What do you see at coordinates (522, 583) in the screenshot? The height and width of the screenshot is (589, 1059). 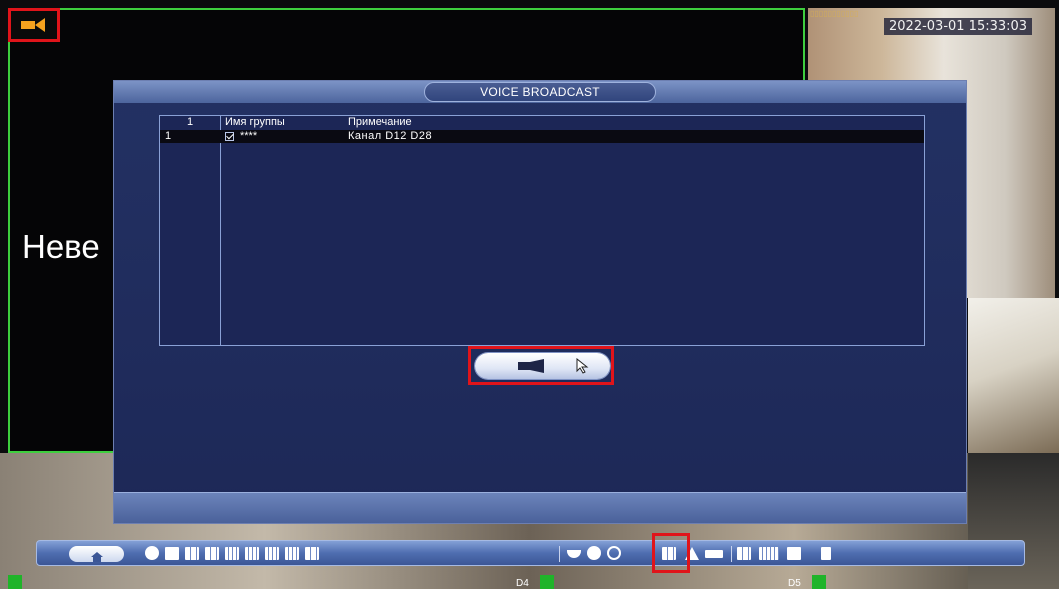 I see `channel-label: D4` at bounding box center [522, 583].